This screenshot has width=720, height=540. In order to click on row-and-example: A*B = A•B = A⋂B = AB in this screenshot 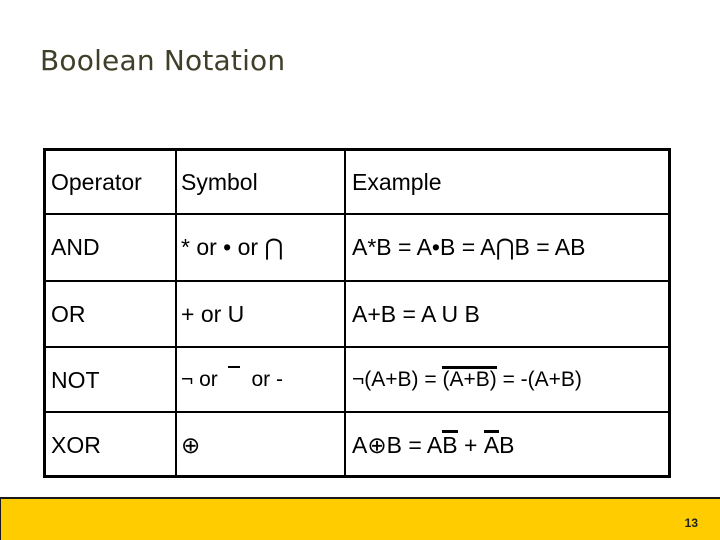, I will do `click(469, 246)`.